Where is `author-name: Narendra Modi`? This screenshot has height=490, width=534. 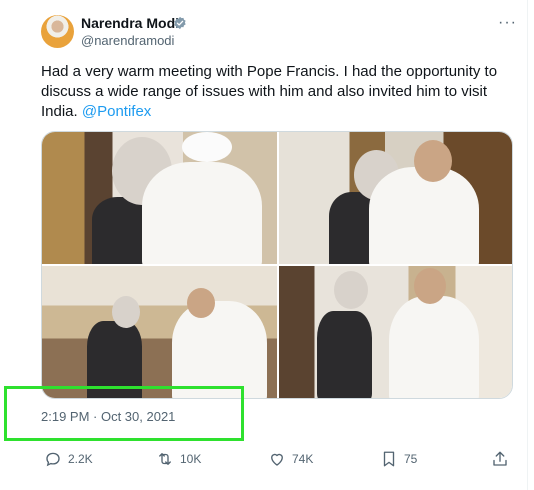
author-name: Narendra Modi is located at coordinates (130, 23).